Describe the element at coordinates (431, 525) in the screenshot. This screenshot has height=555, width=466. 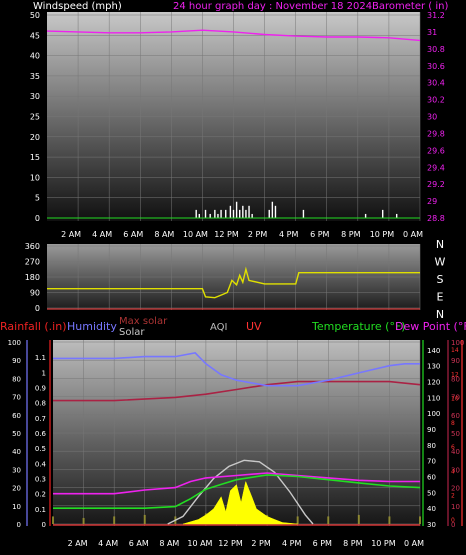
I see `temperature-tick-label: 30` at that location.